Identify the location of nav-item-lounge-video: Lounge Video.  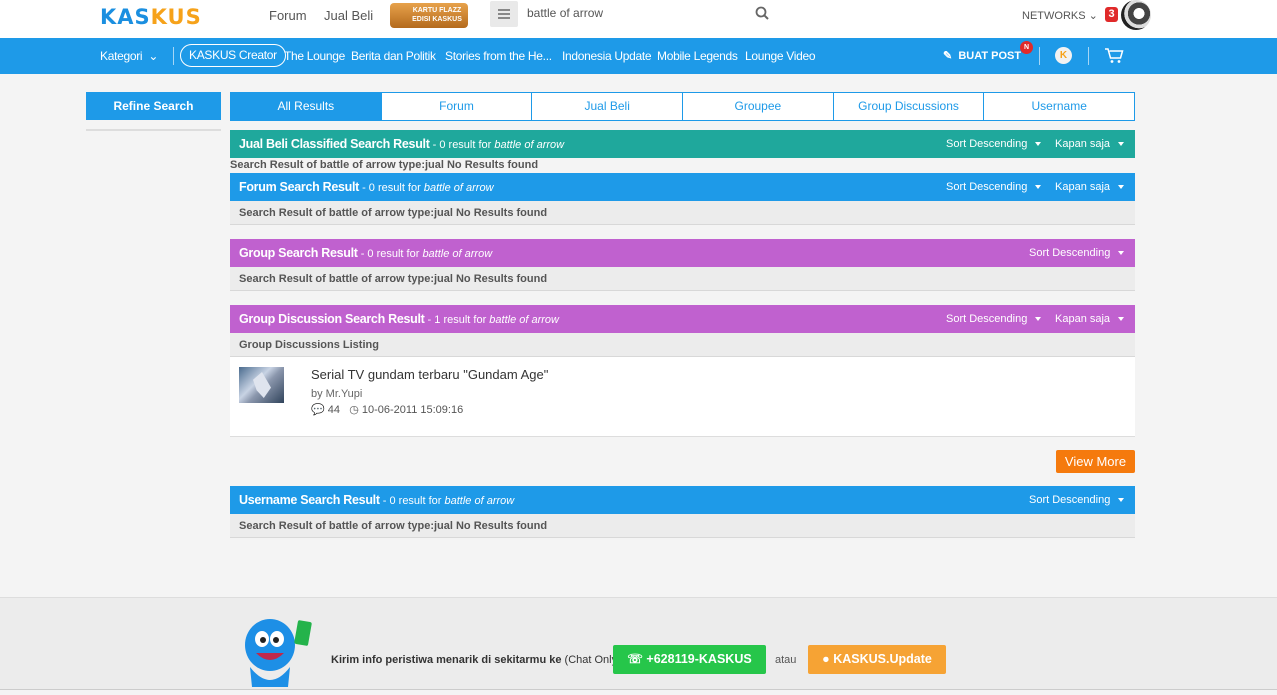
(780, 56).